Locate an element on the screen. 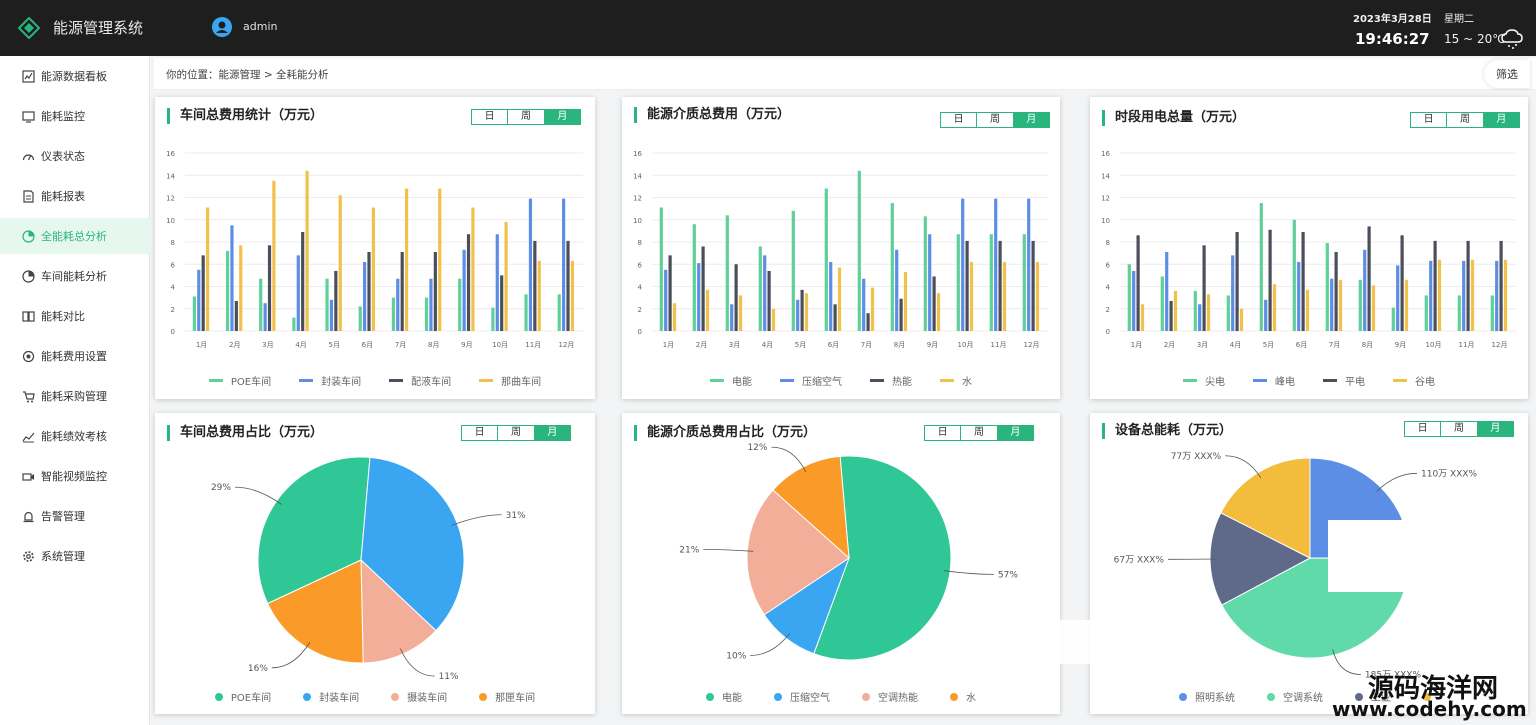 The height and width of the screenshot is (725, 1536). chart-legend: POE车间 封装车间 摄装车间 那匣车间 is located at coordinates (375, 696).